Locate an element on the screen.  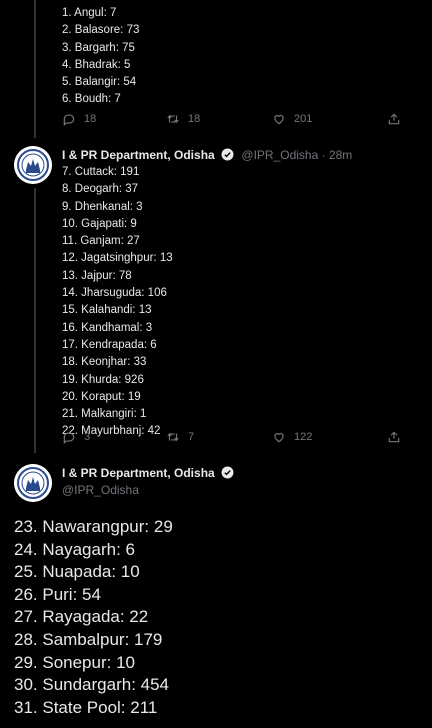
list-item: 23. Nawarangpur: 29 is located at coordinates (93, 526).